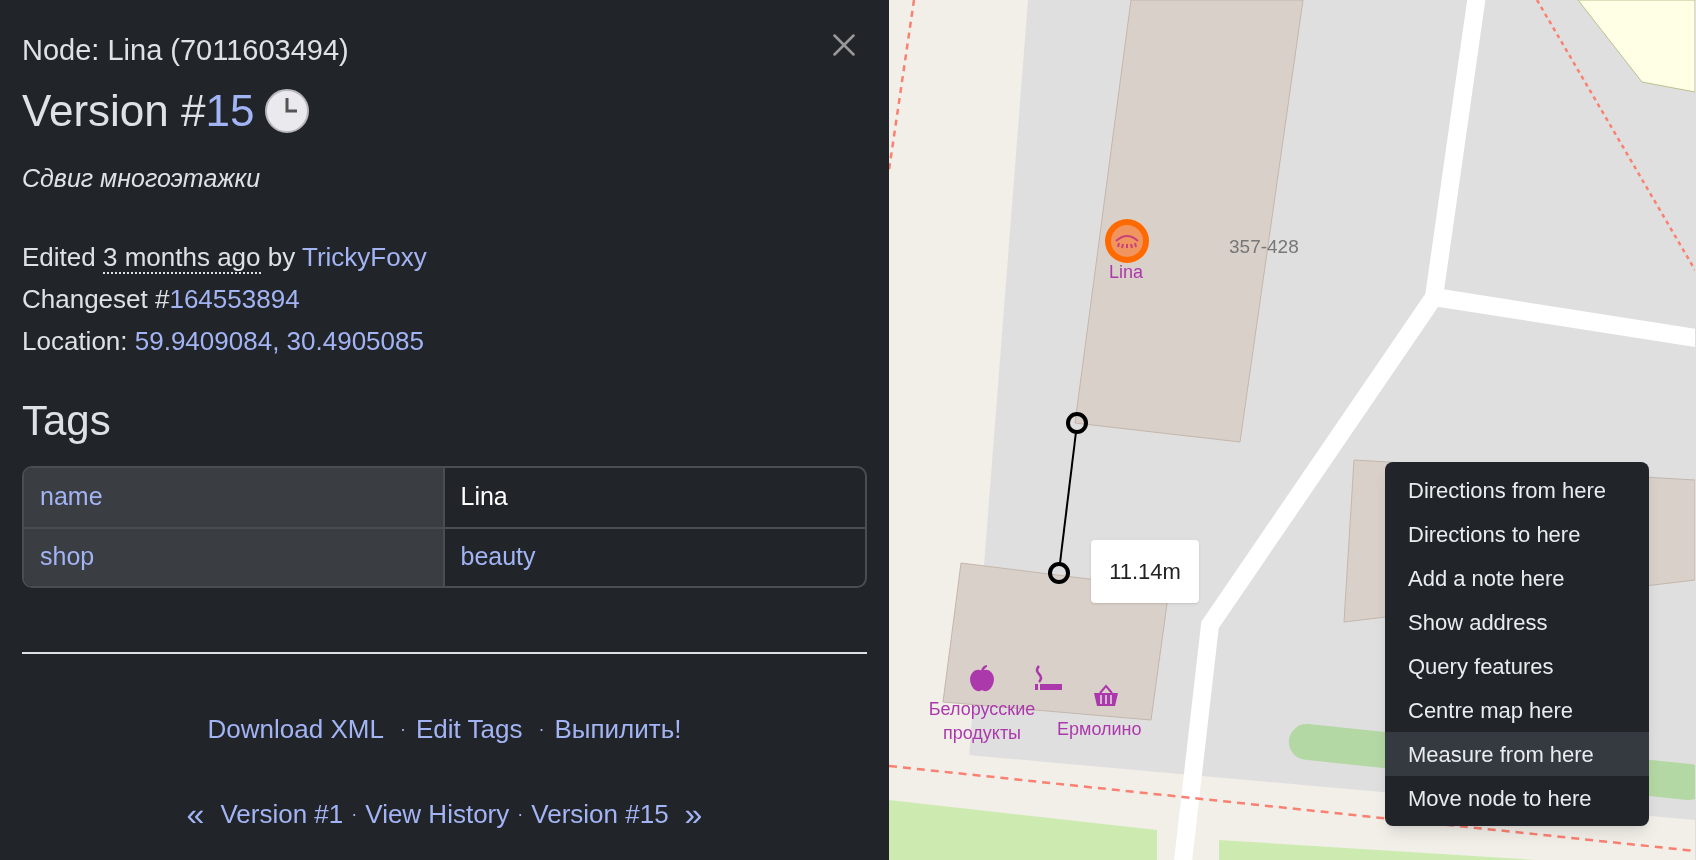  Describe the element at coordinates (195, 814) in the screenshot. I see `nav-arrow: «` at that location.